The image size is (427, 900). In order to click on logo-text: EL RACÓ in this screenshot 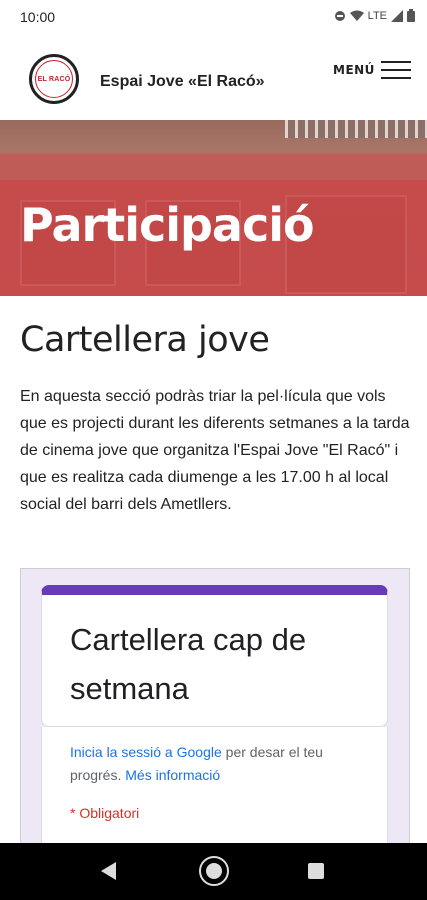, I will do `click(54, 79)`.